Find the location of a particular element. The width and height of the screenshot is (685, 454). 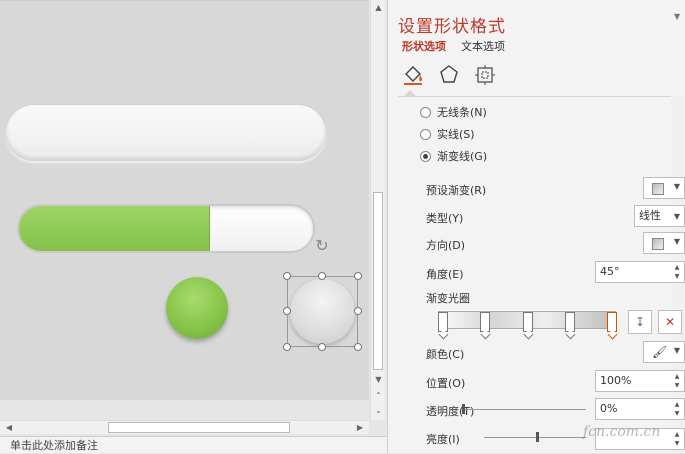

watermark-logo: fcn.com.cn is located at coordinates (622, 432).